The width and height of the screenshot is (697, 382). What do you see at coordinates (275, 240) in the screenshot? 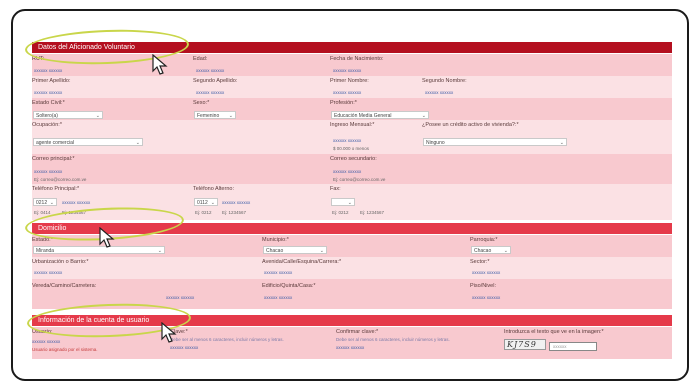
I see `municipio-label: Municipio:*` at bounding box center [275, 240].